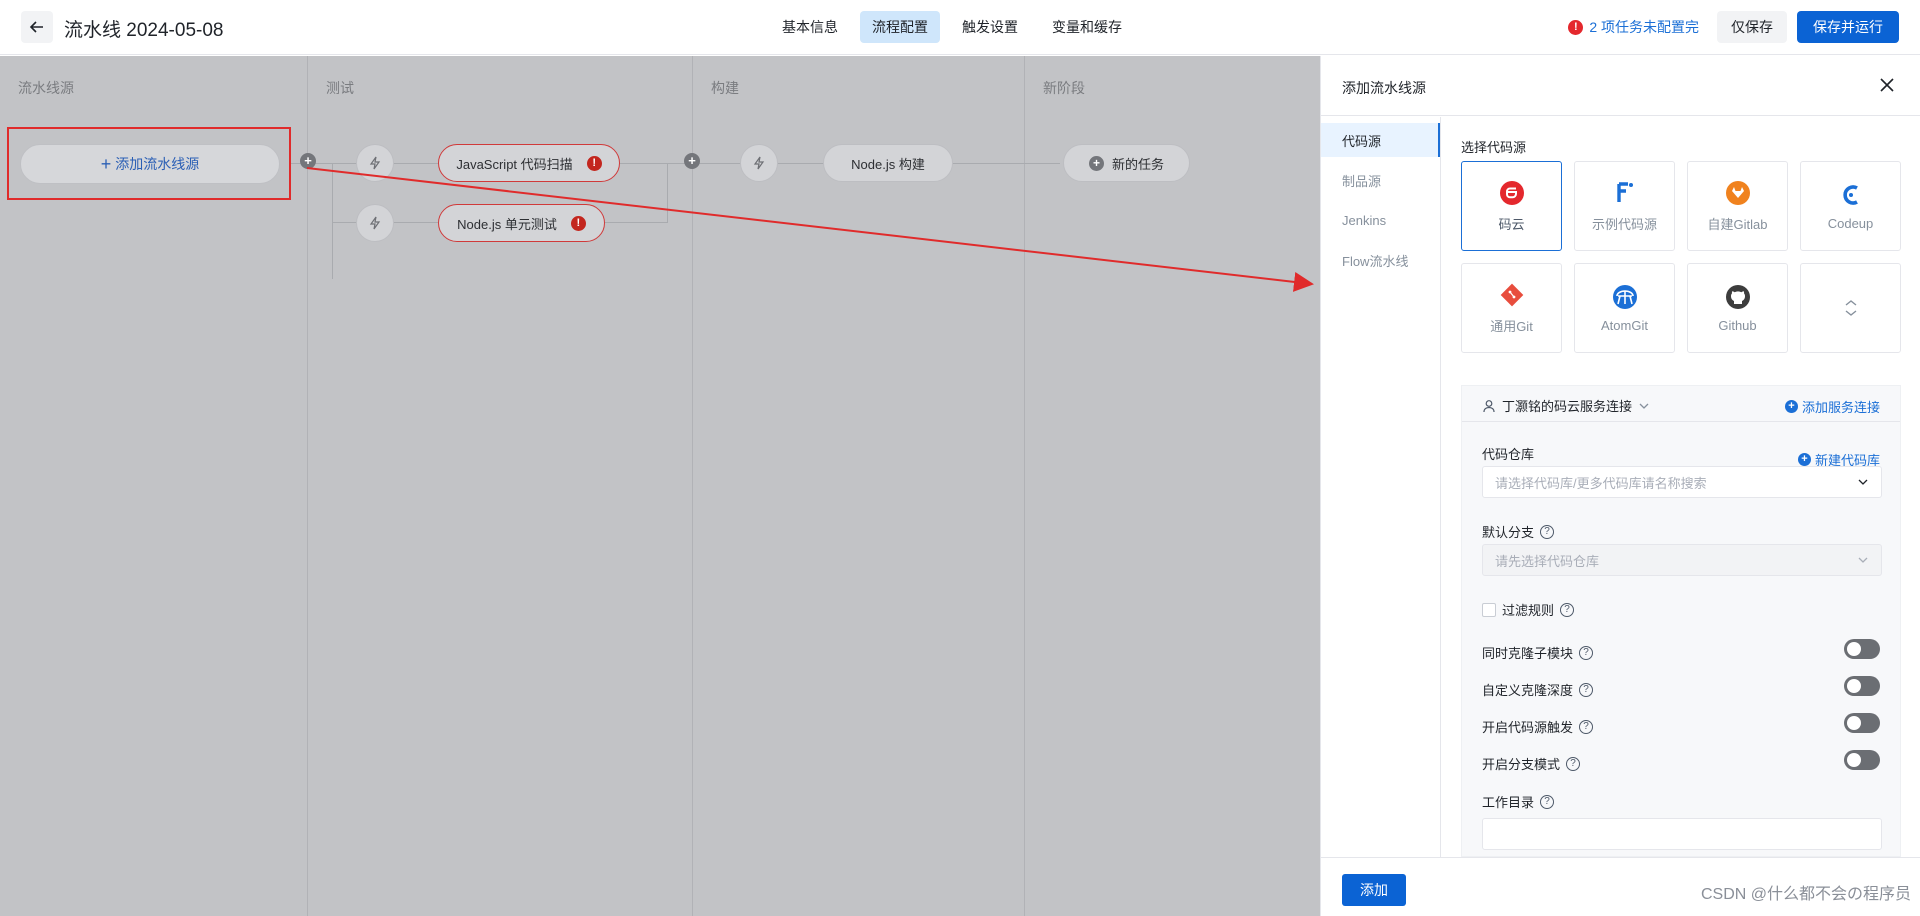  I want to click on source-card-gitlab: 自建Gitlab, so click(1737, 206).